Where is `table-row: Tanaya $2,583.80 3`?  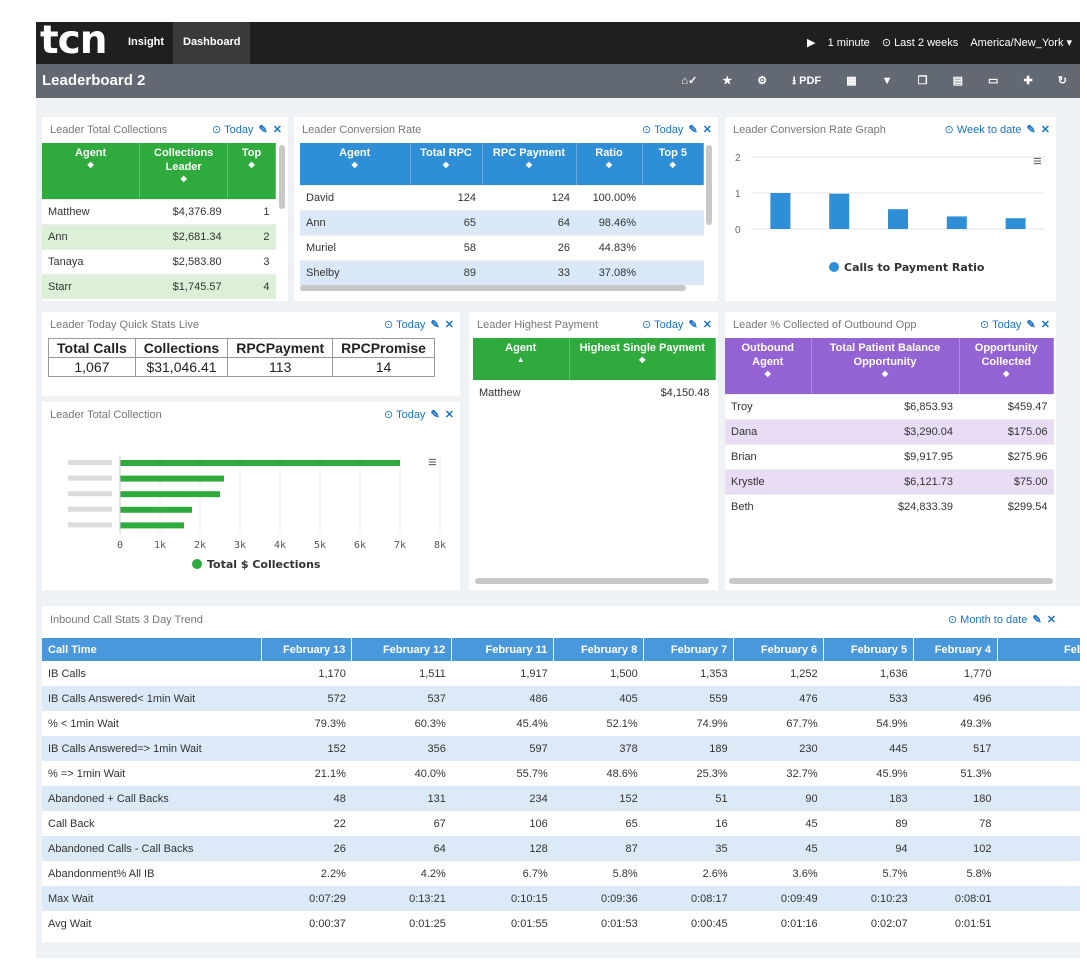 table-row: Tanaya $2,583.80 3 is located at coordinates (159, 261).